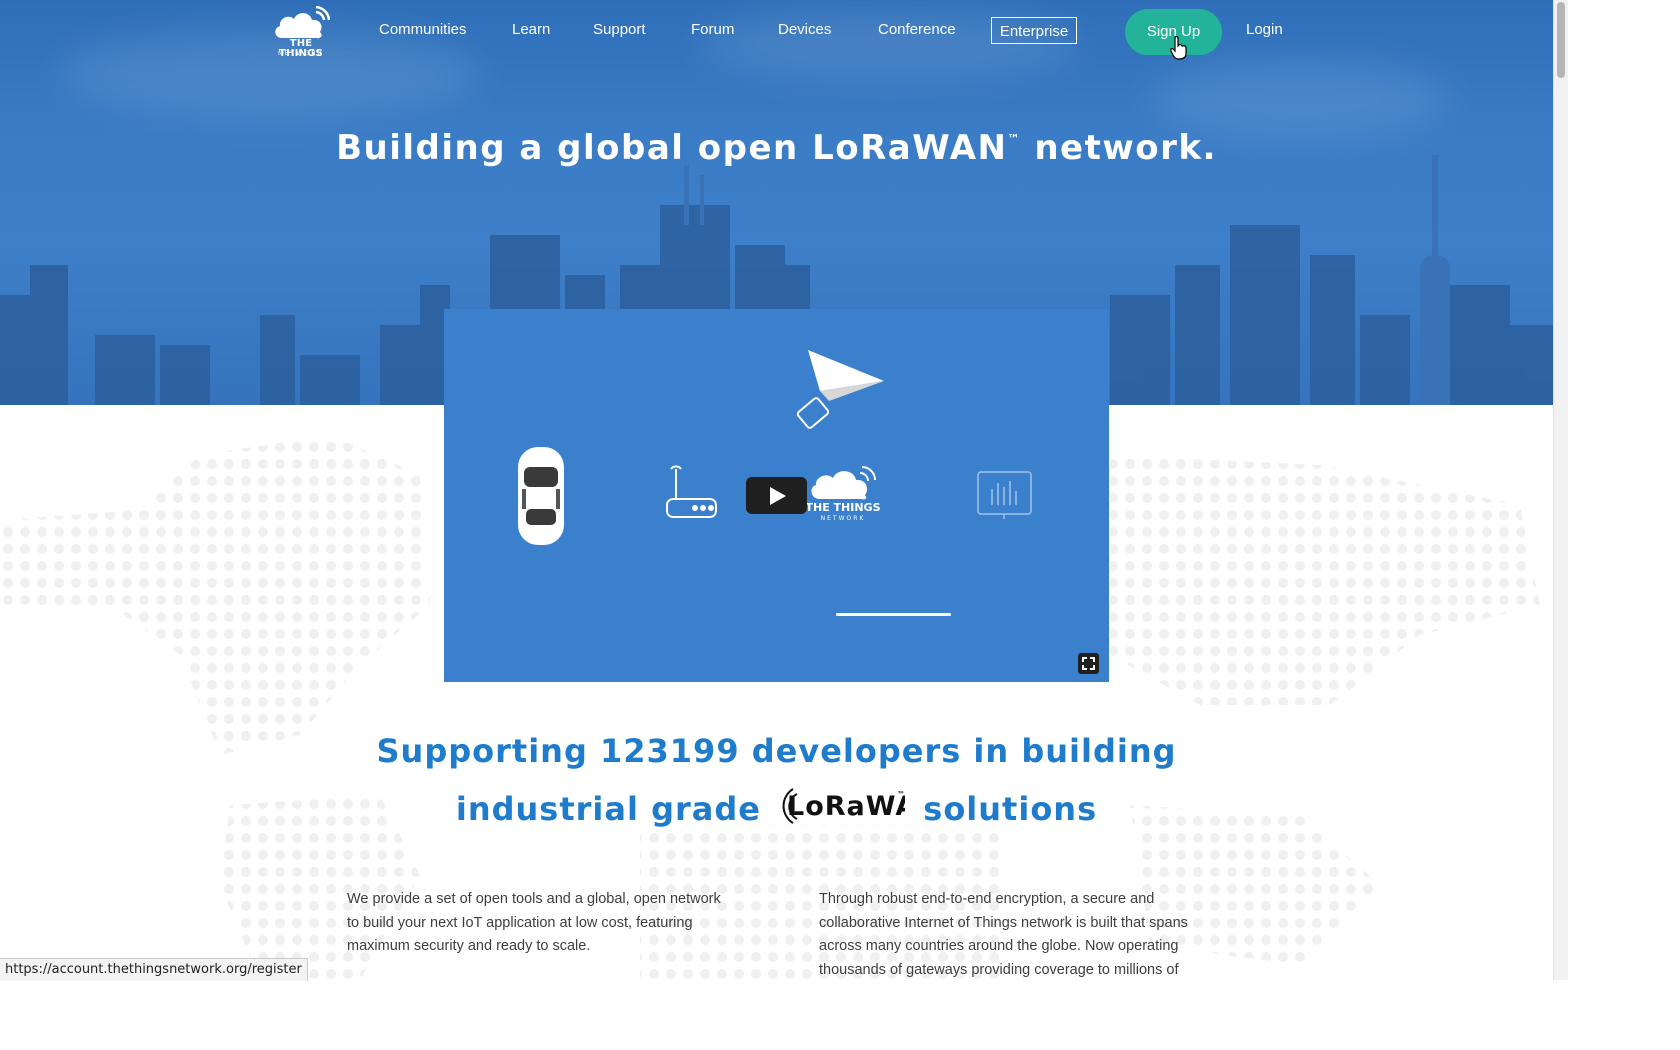 The height and width of the screenshot is (1050, 1680). Describe the element at coordinates (893, 614) in the screenshot. I see `video-progress-line` at that location.